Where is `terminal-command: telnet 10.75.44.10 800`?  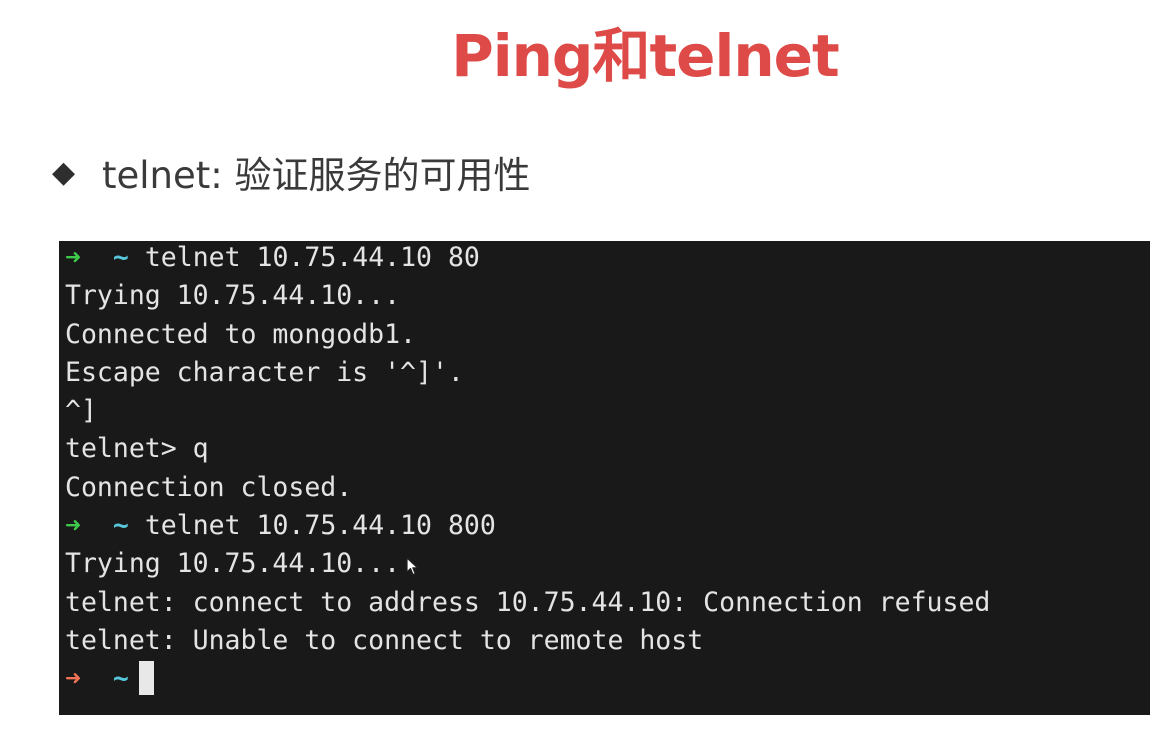 terminal-command: telnet 10.75.44.10 800 is located at coordinates (320, 526).